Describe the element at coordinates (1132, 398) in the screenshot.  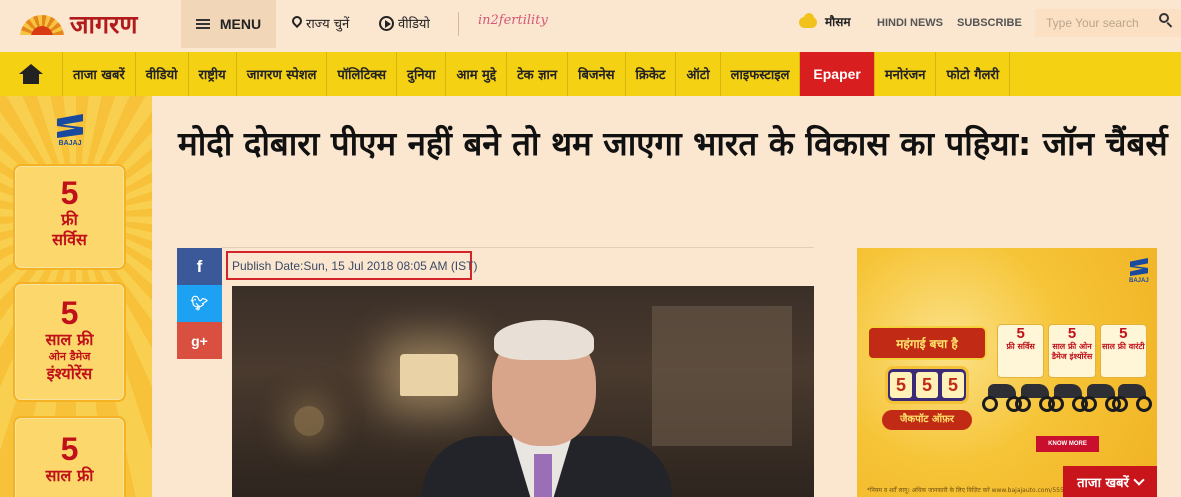
I see `motorcycle` at that location.